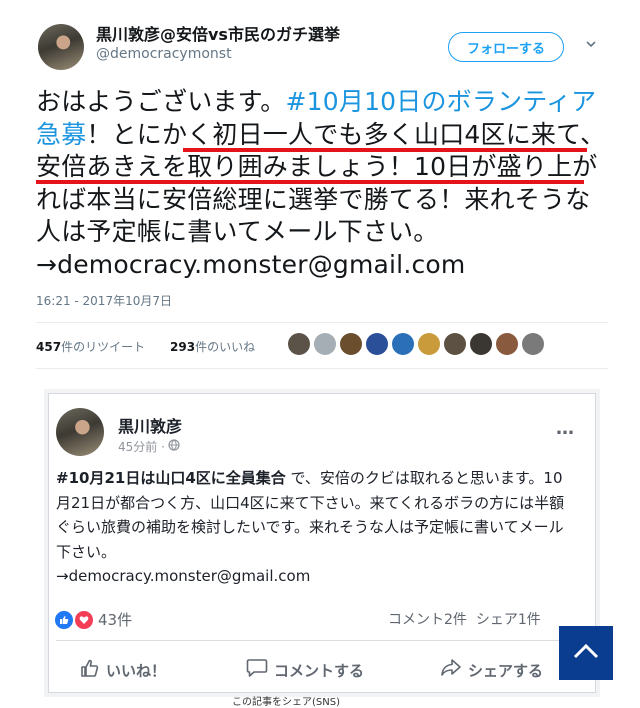 The height and width of the screenshot is (708, 640). Describe the element at coordinates (183, 576) in the screenshot. I see `fb-post-email: →democracy.monster@gmail.com` at that location.